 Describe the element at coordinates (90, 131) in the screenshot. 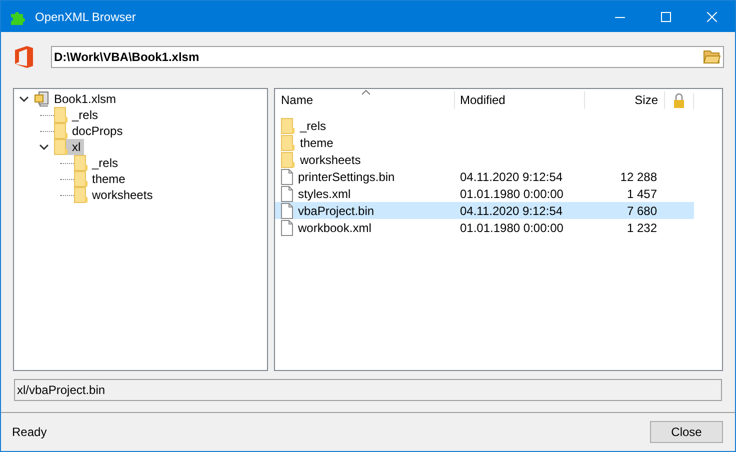

I see `tree-item: docProps` at that location.